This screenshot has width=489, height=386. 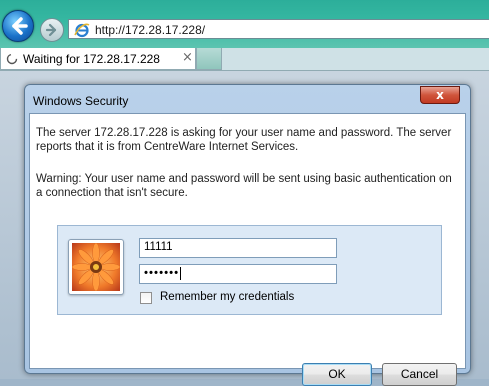 What do you see at coordinates (181, 273) in the screenshot?
I see `text-caret` at bounding box center [181, 273].